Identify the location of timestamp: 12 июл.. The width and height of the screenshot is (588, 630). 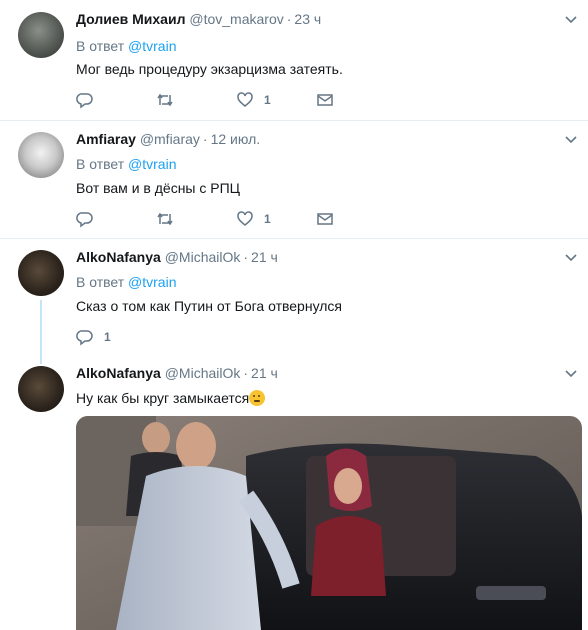
(236, 139).